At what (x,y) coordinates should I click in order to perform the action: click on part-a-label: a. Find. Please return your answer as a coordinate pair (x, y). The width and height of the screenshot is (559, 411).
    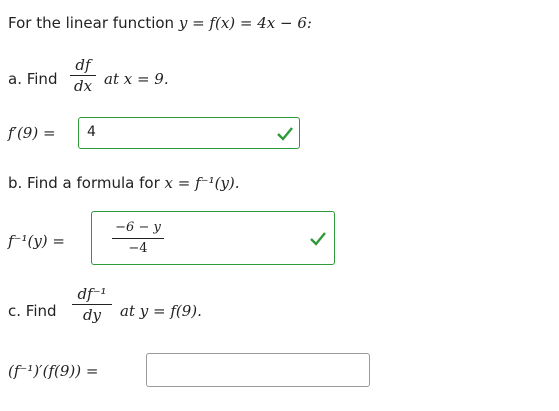
    Looking at the image, I should click on (33, 79).